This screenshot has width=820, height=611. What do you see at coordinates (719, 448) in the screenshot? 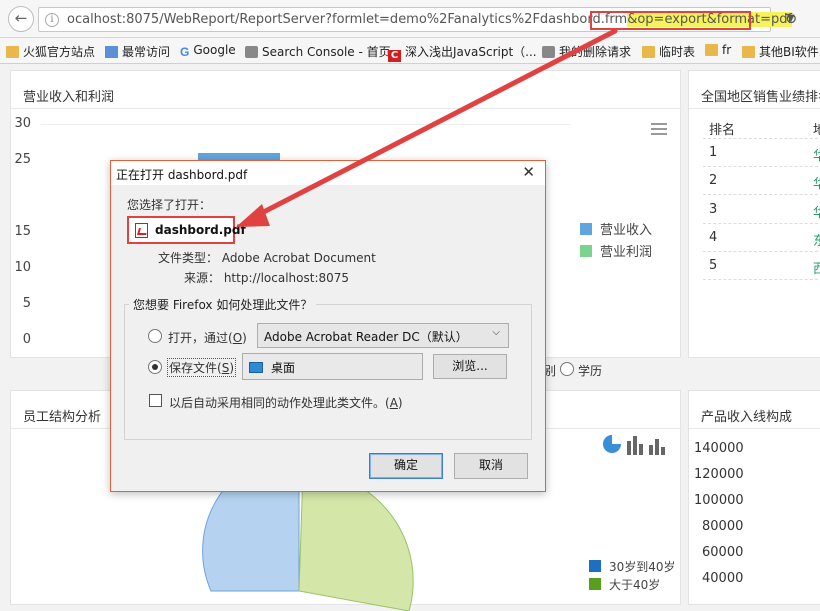
I see `y-tick: 140000` at bounding box center [719, 448].